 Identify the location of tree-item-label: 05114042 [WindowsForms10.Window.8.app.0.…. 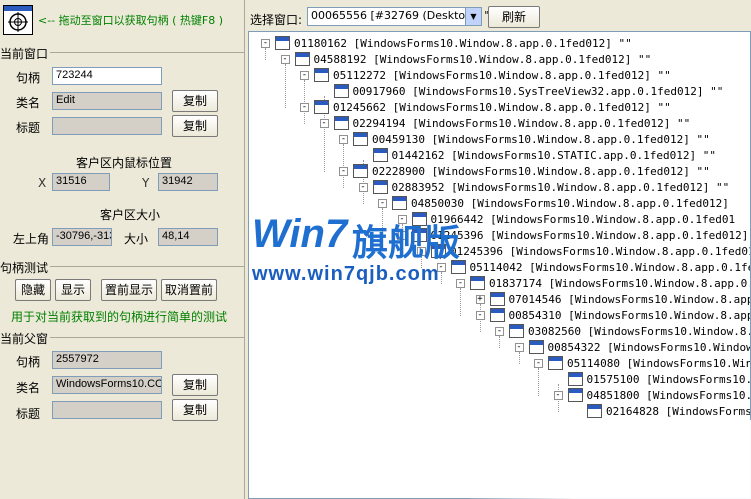
(610, 267).